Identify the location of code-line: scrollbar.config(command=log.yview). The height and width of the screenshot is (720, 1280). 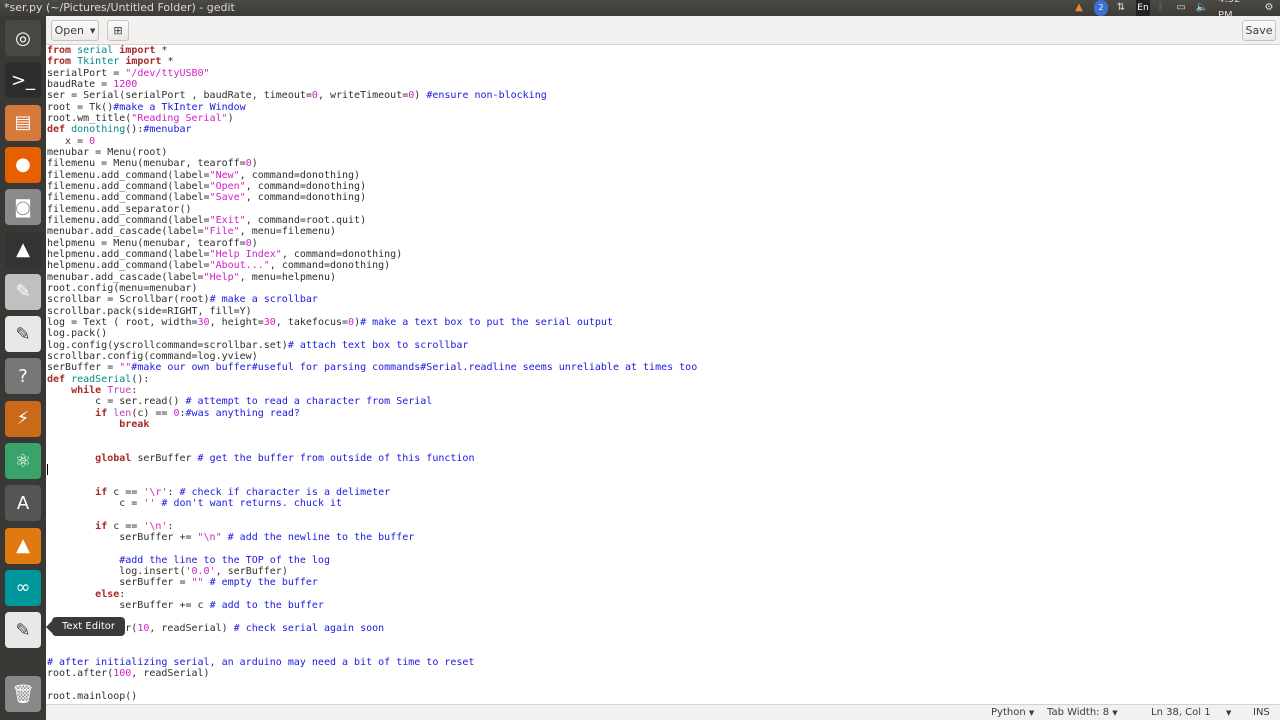
(372, 356).